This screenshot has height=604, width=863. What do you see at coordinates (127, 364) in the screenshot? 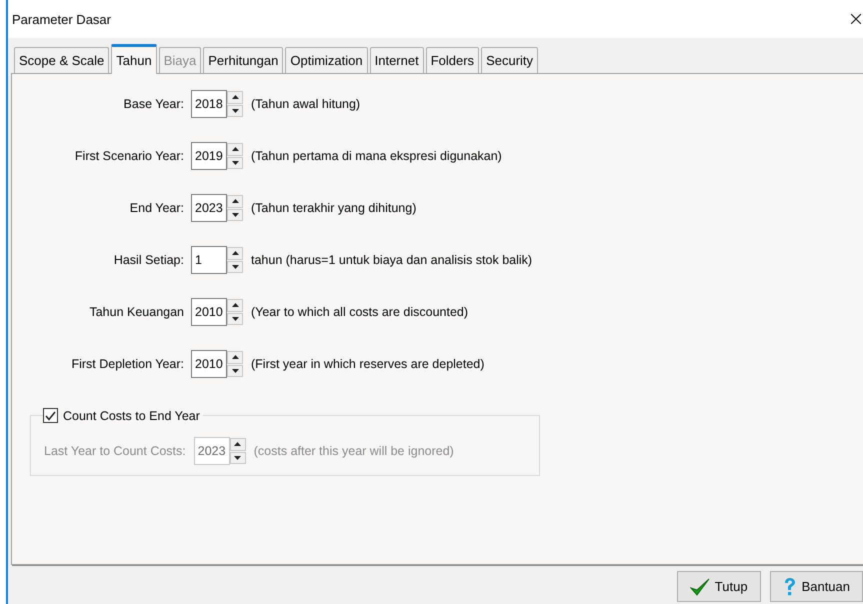
I see `field-label: First Depletion Year:` at bounding box center [127, 364].